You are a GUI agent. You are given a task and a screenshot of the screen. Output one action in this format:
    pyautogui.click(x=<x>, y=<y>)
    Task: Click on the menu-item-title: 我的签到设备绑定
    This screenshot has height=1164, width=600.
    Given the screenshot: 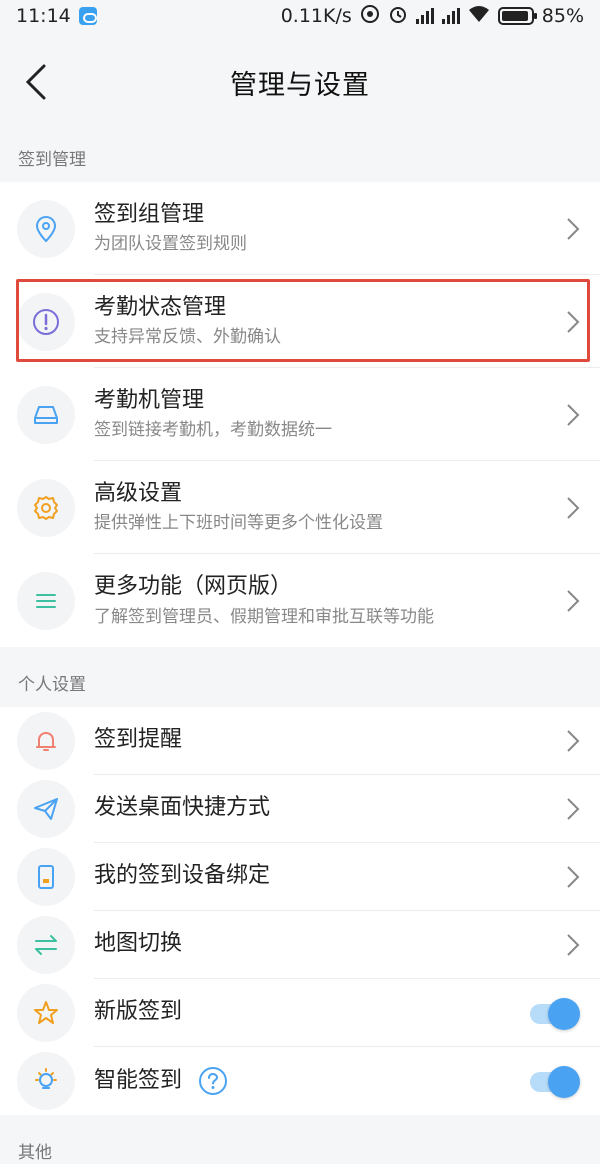 What is the action you would take?
    pyautogui.click(x=182, y=876)
    